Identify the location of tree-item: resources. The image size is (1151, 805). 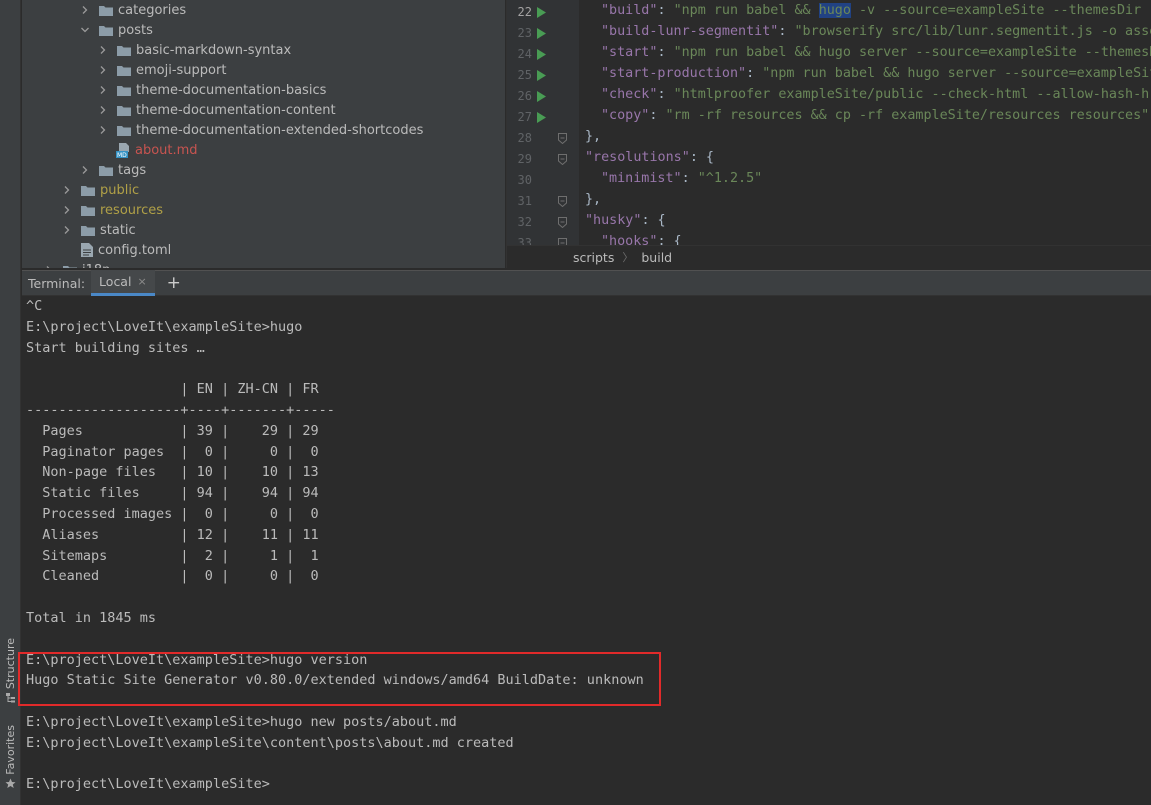
(112, 210).